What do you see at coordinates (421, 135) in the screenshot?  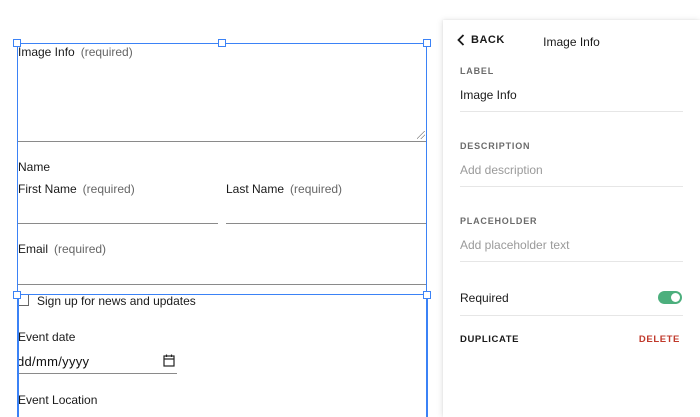 I see `resize-grip-icon` at bounding box center [421, 135].